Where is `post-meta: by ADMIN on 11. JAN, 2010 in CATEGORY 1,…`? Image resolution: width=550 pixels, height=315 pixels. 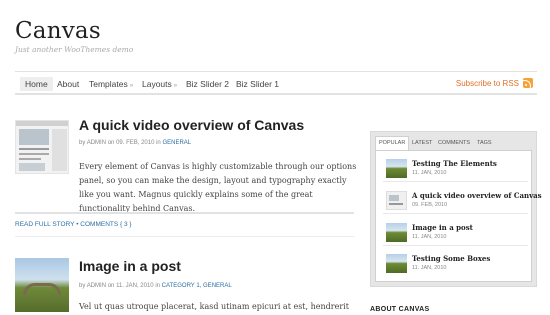 post-meta: by ADMIN on 11. JAN, 2010 in CATEGORY 1,… is located at coordinates (155, 286).